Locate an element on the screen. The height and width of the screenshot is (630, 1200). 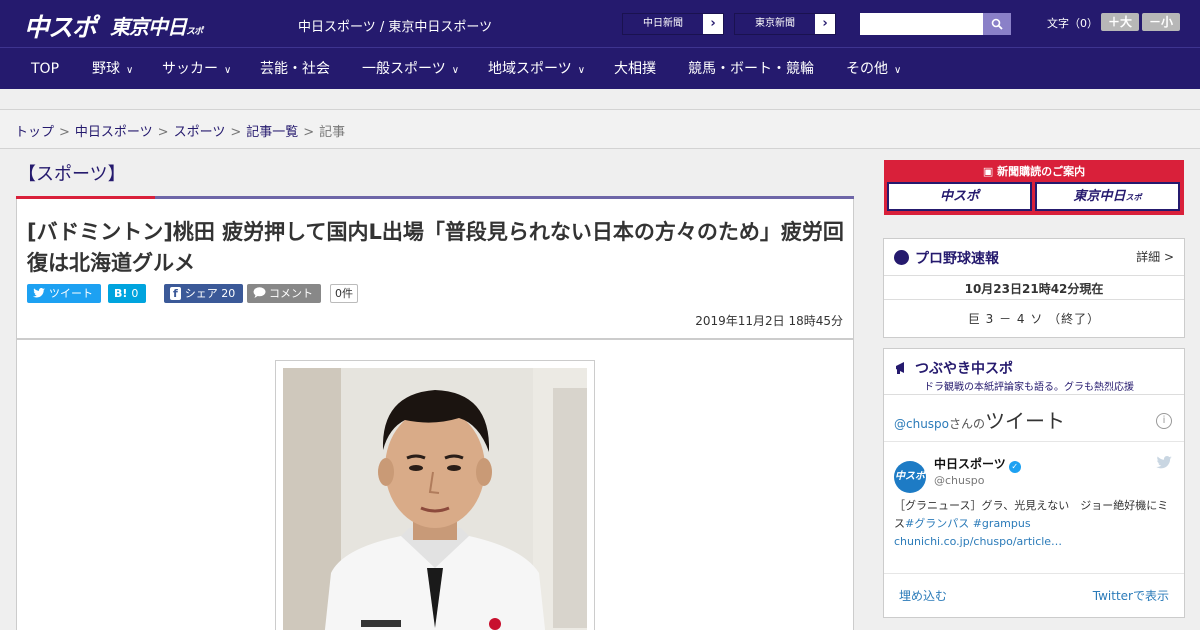
tweet-author-name: 中日スポーツ is located at coordinates (970, 464).